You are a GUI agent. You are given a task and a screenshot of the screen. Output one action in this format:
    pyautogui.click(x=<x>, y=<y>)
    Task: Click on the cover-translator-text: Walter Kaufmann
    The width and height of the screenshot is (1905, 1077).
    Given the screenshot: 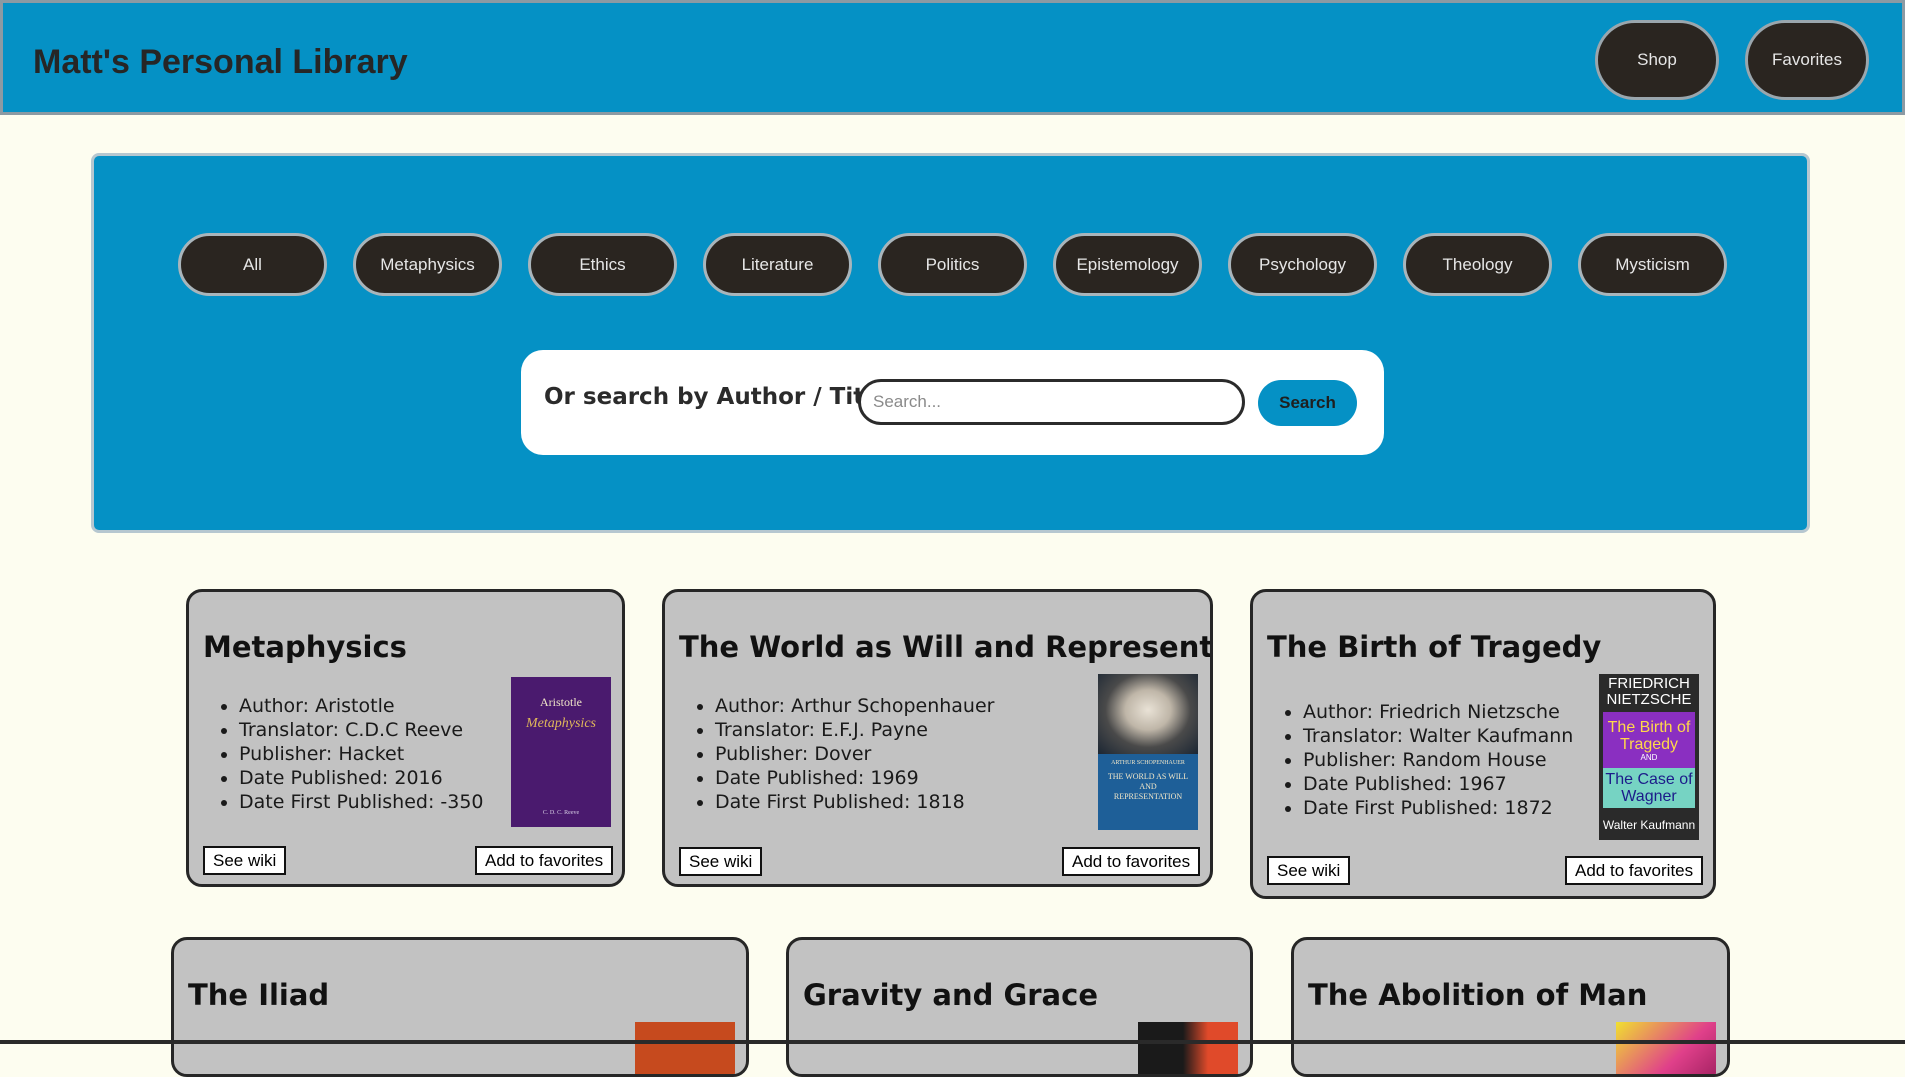 What is the action you would take?
    pyautogui.click(x=1649, y=825)
    